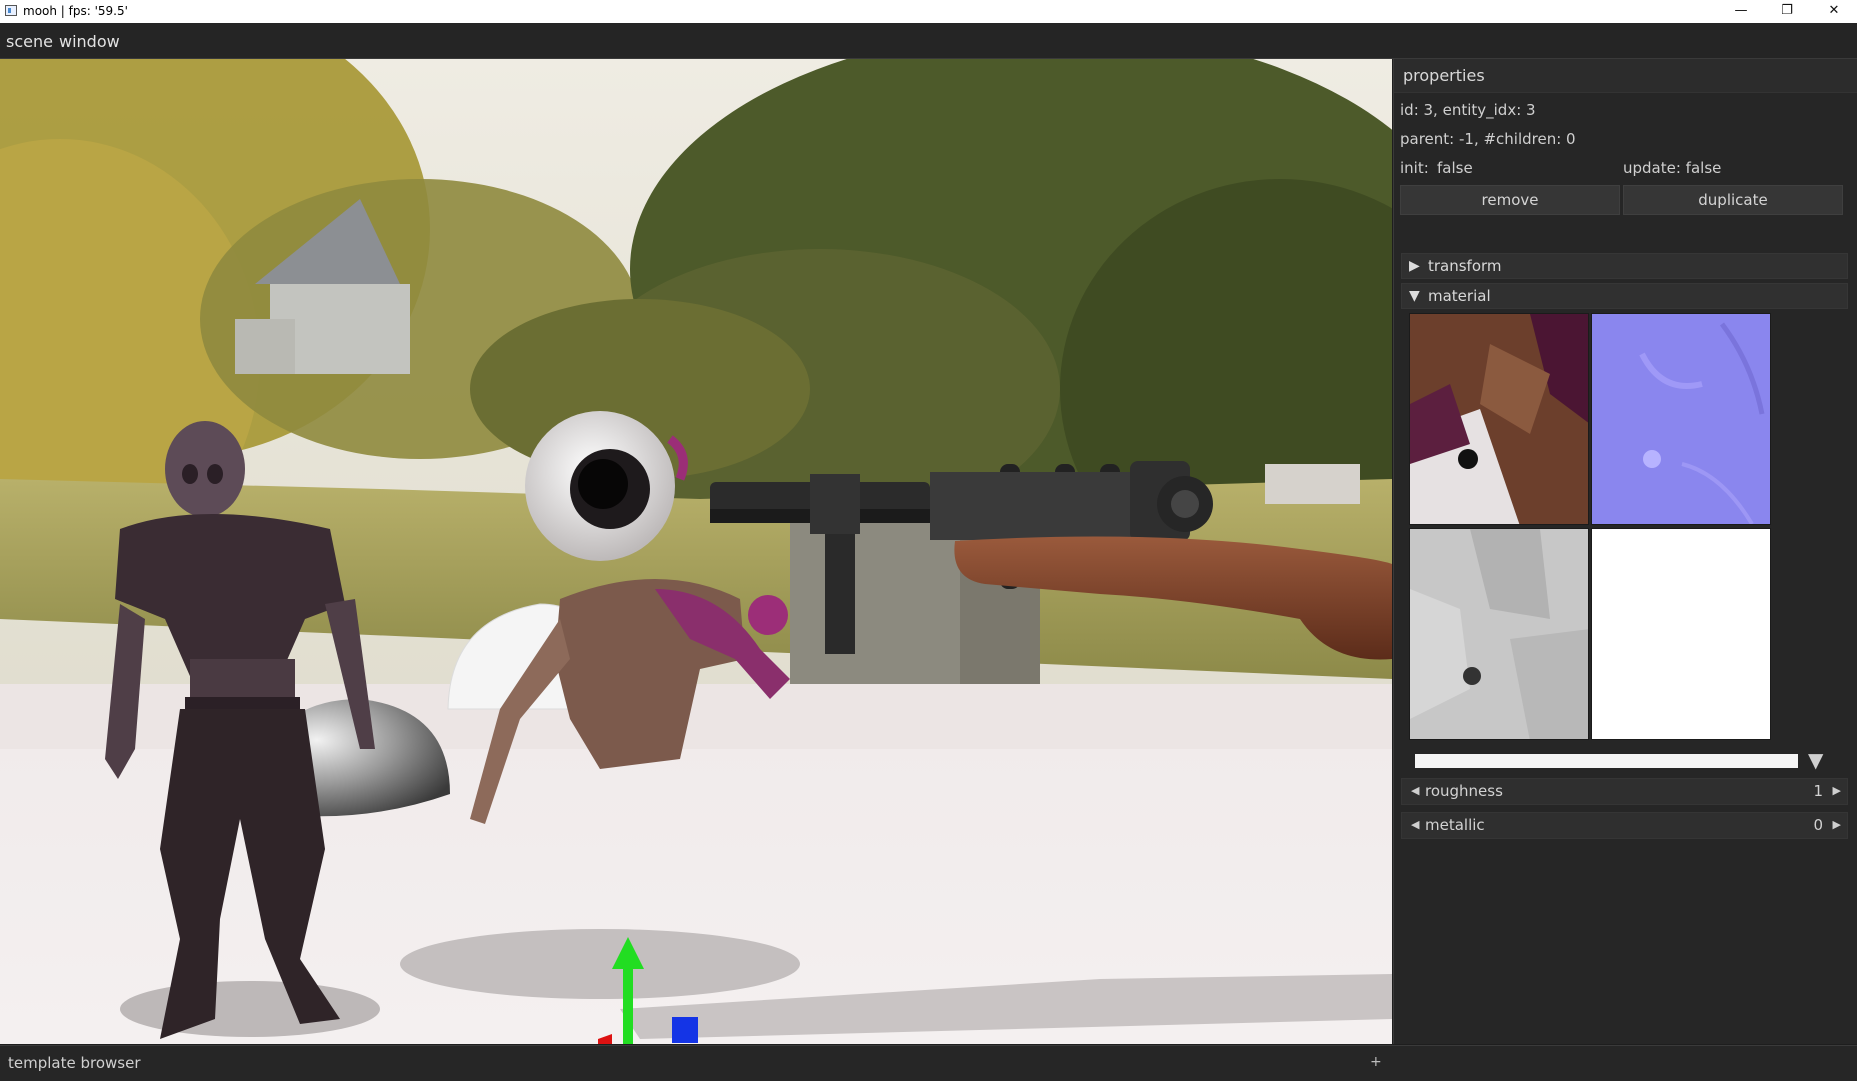 This screenshot has width=1857, height=1081. Describe the element at coordinates (1465, 266) in the screenshot. I see `transform-label: transform` at that location.